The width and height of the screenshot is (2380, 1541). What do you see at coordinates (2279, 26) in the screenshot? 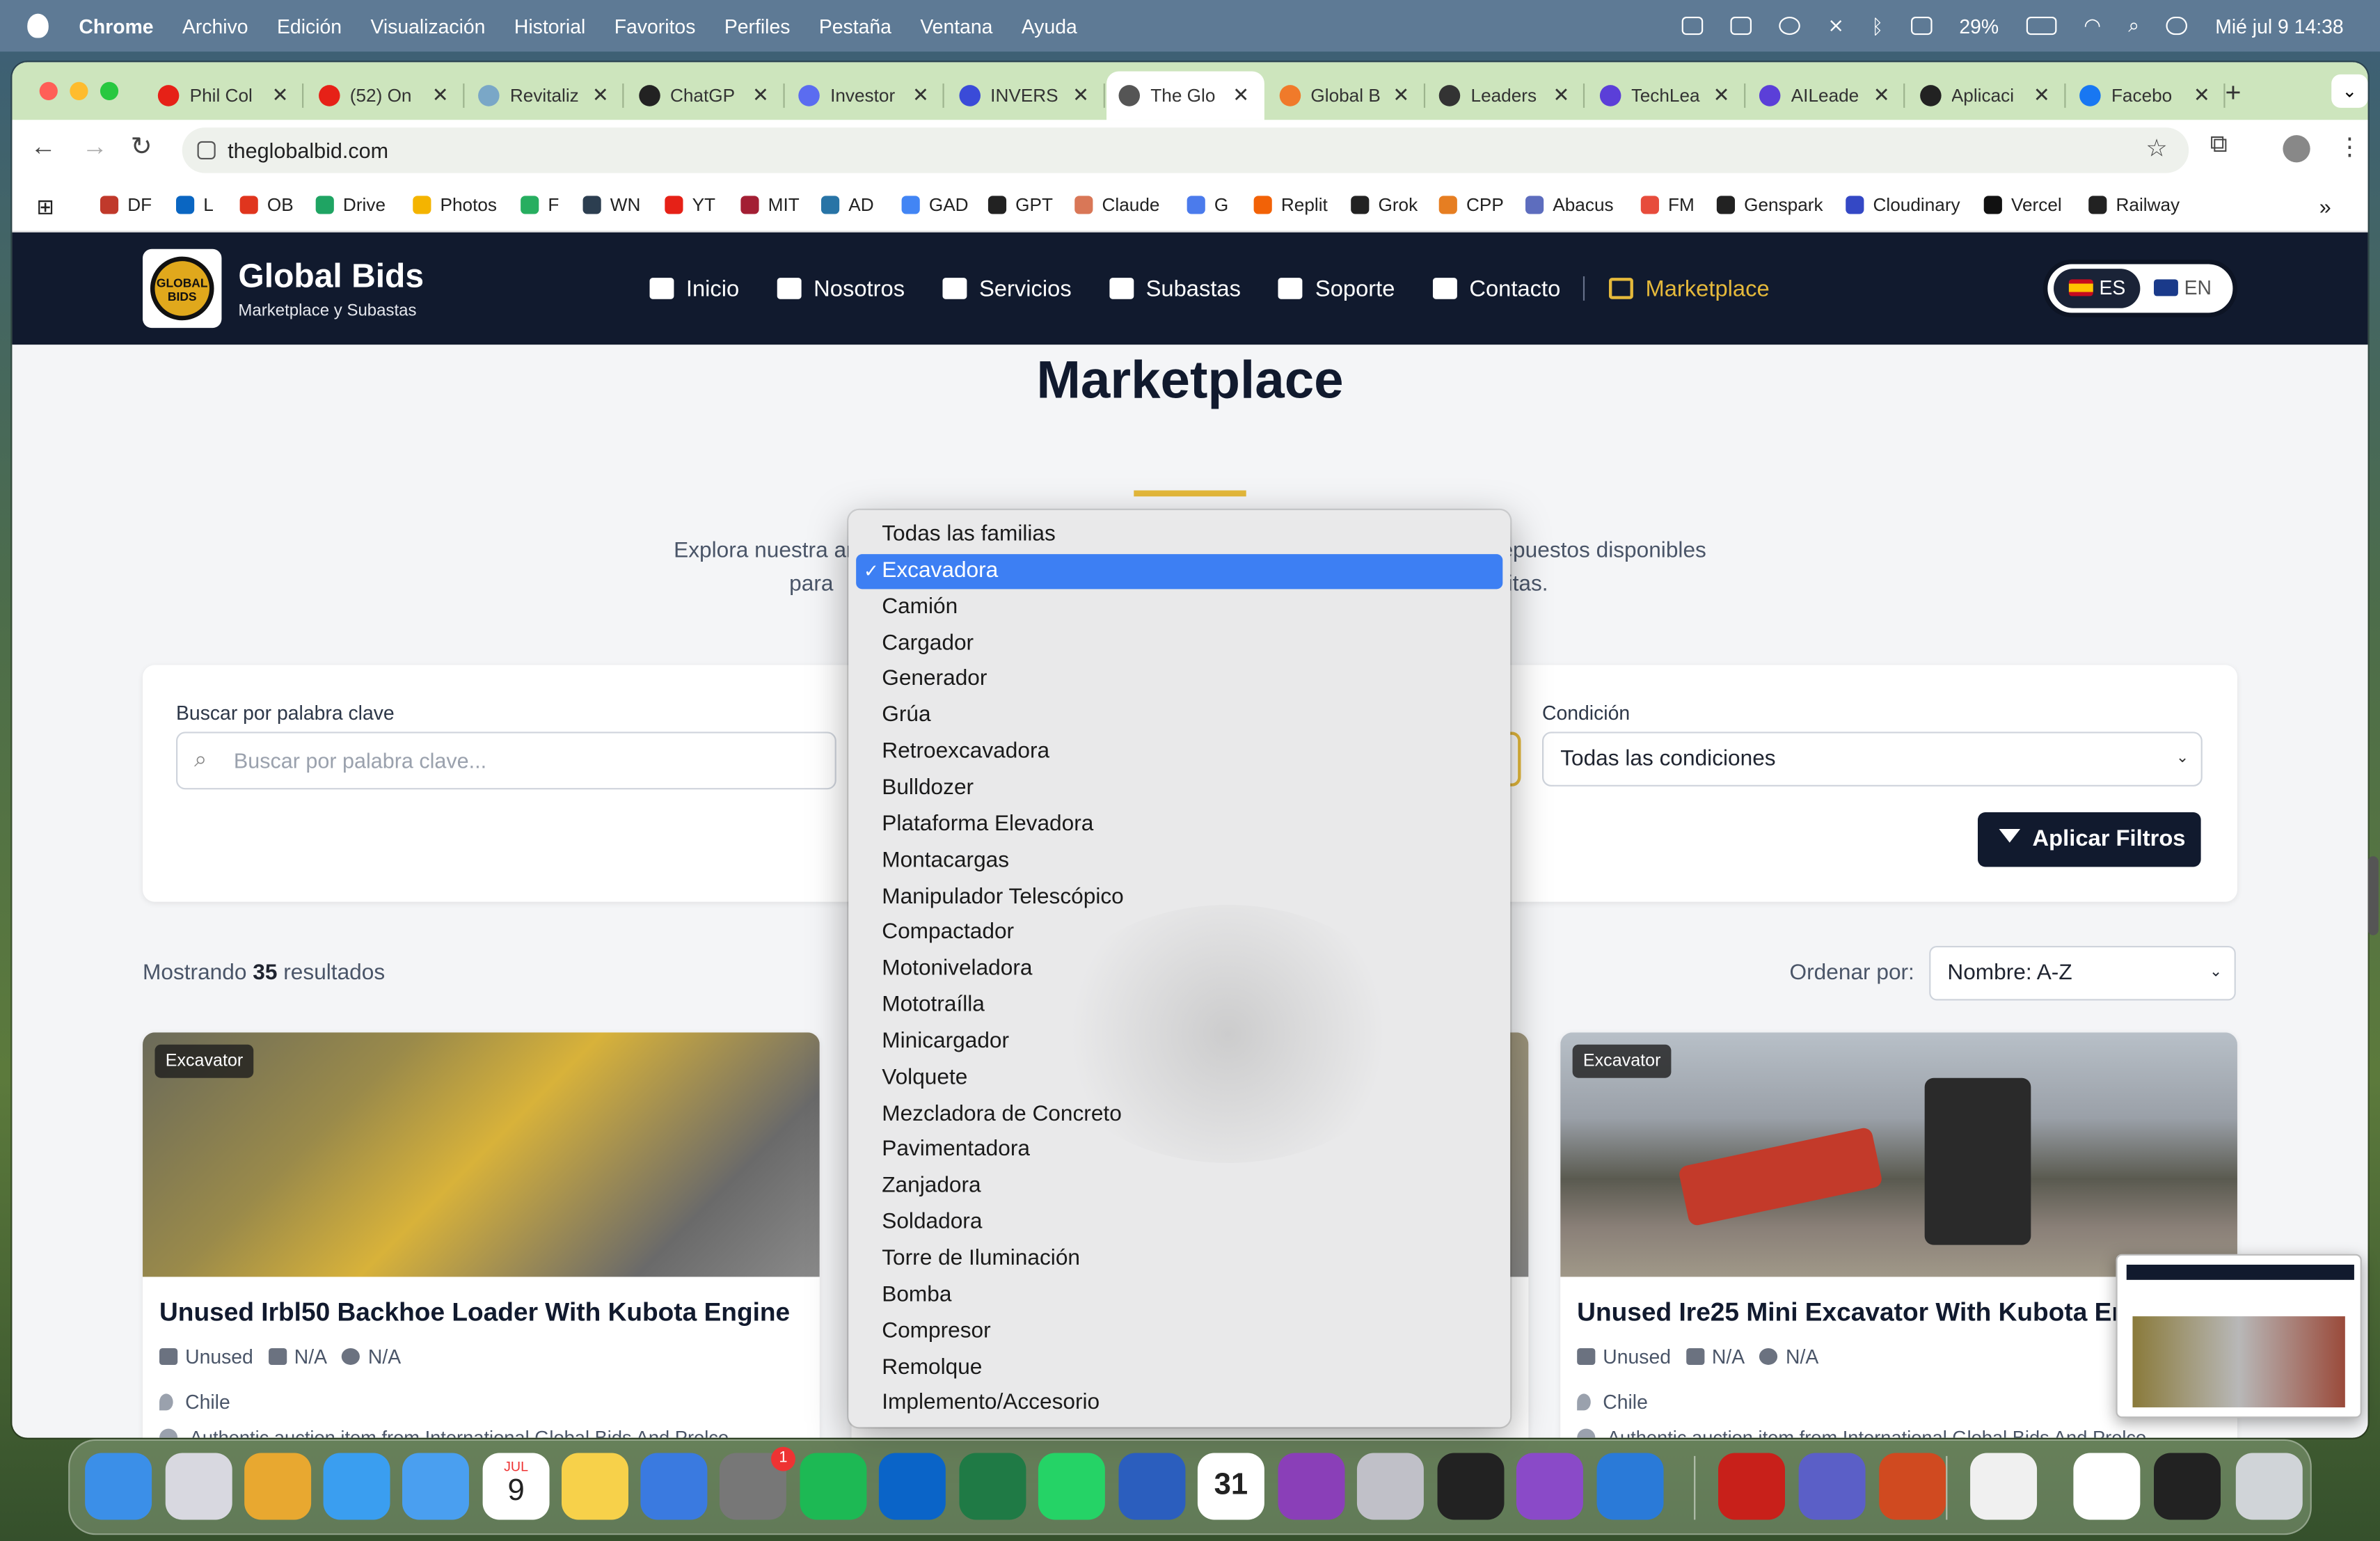
I see `clock: Mié jul 9 14:38` at bounding box center [2279, 26].